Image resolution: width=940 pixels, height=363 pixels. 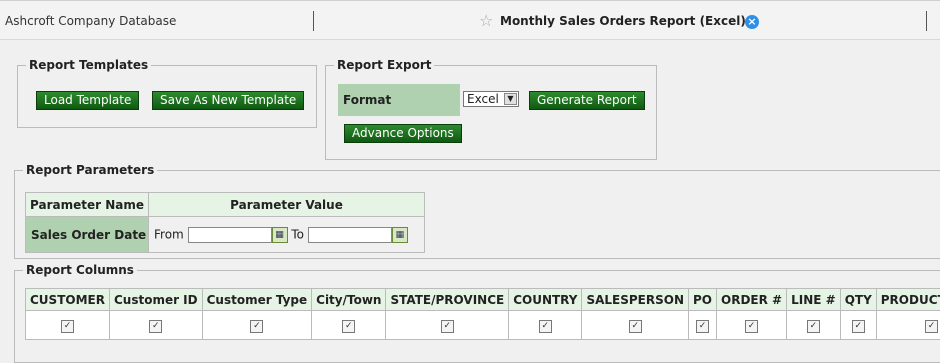 What do you see at coordinates (908, 300) in the screenshot?
I see `column-header: PRODUCT FAMI` at bounding box center [908, 300].